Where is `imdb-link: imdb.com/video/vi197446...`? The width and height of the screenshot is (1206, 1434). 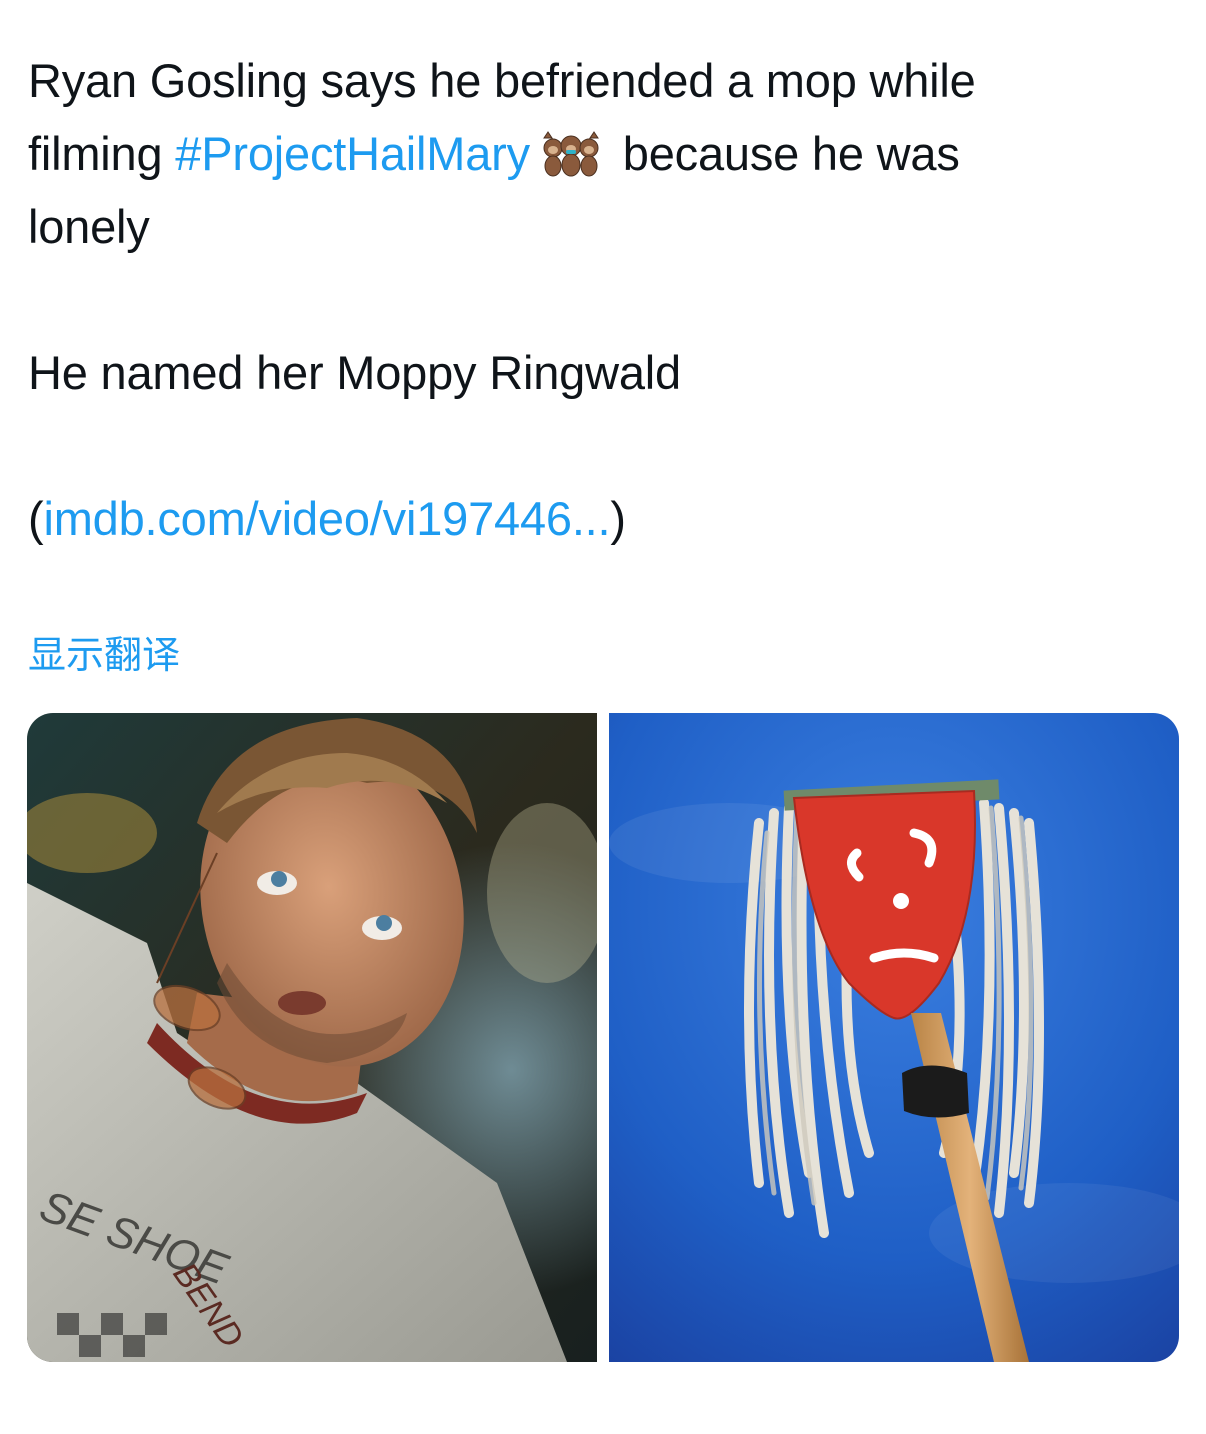
imdb-link: imdb.com/video/vi197446... is located at coordinates (326, 518).